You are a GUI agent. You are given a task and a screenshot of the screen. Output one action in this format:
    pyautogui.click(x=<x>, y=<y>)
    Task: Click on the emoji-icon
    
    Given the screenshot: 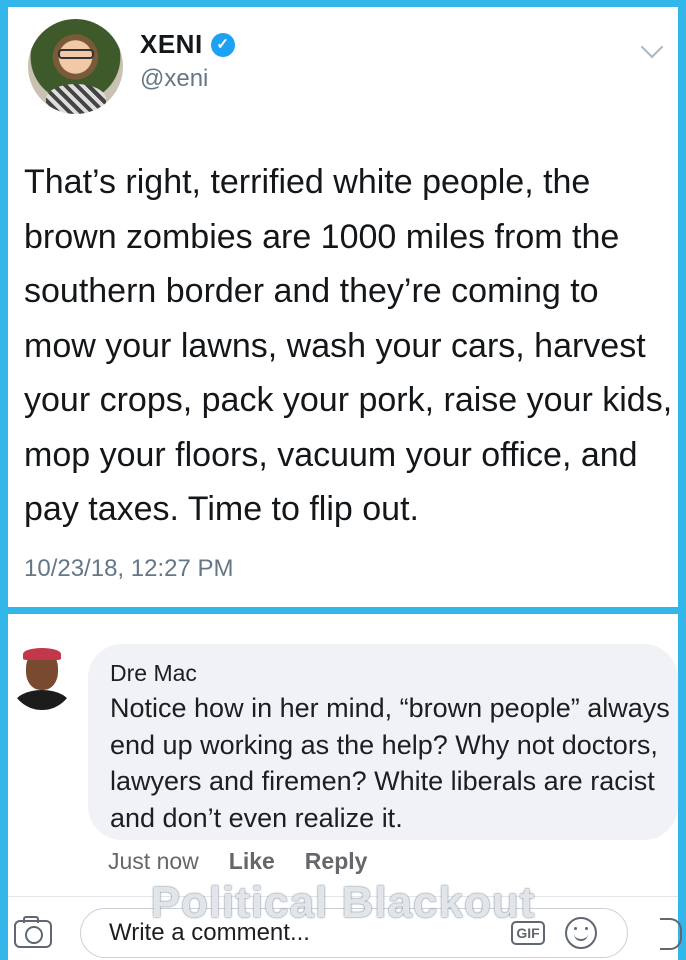 What is the action you would take?
    pyautogui.click(x=581, y=933)
    